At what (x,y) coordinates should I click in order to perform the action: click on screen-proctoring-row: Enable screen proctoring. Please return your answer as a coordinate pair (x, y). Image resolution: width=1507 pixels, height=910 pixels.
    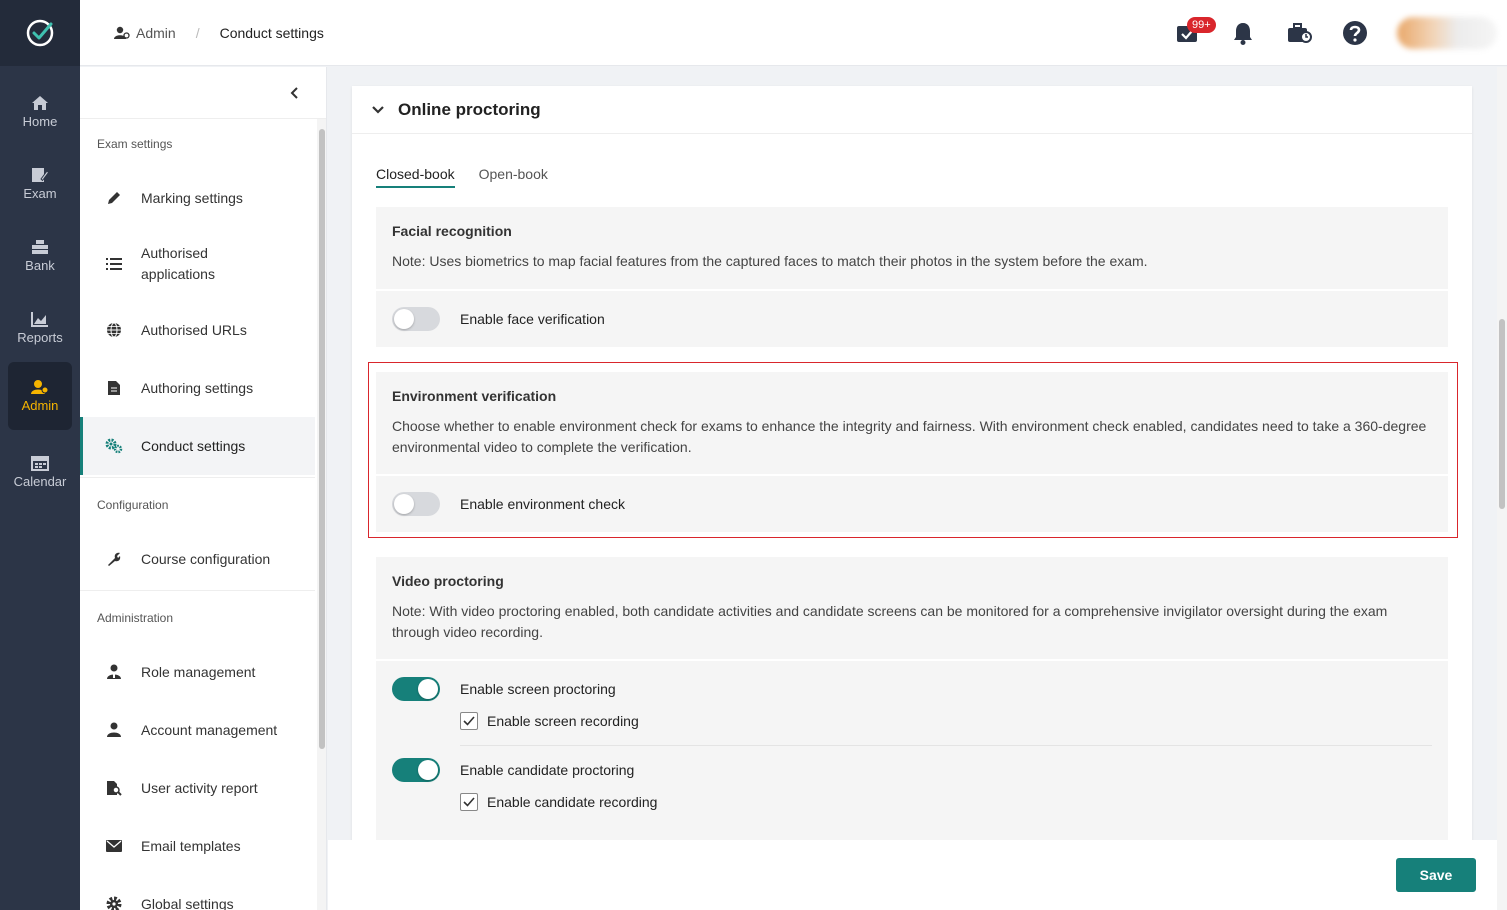
    Looking at the image, I should click on (912, 689).